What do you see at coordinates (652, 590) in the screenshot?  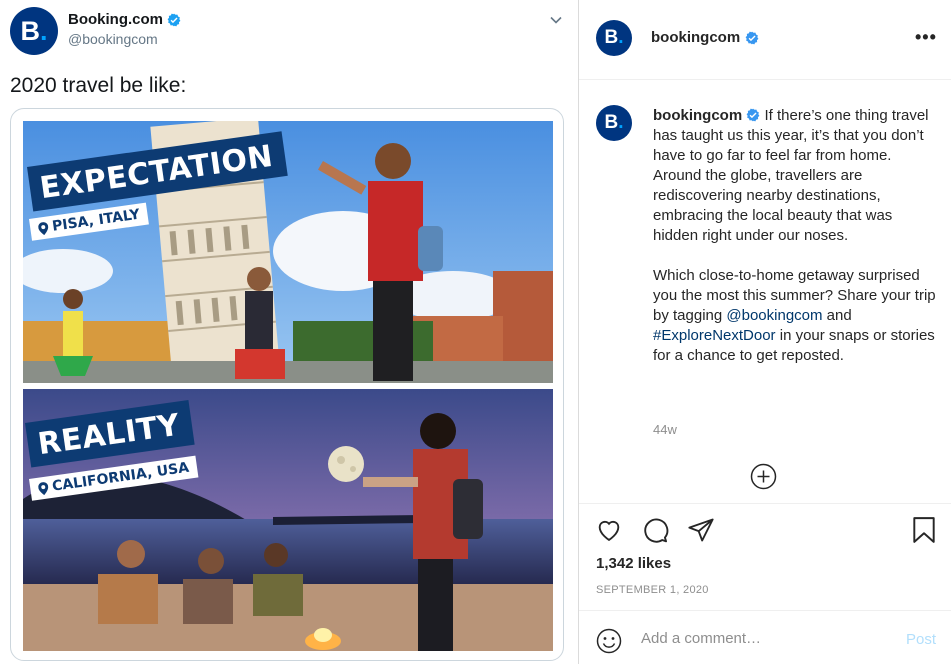 I see `post-date: SEPTEMBER 1, 2020` at bounding box center [652, 590].